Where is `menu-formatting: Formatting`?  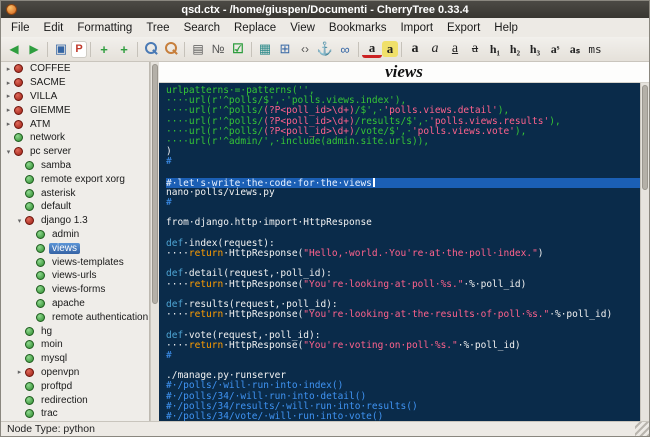
menu-formatting: Formatting is located at coordinates (104, 28).